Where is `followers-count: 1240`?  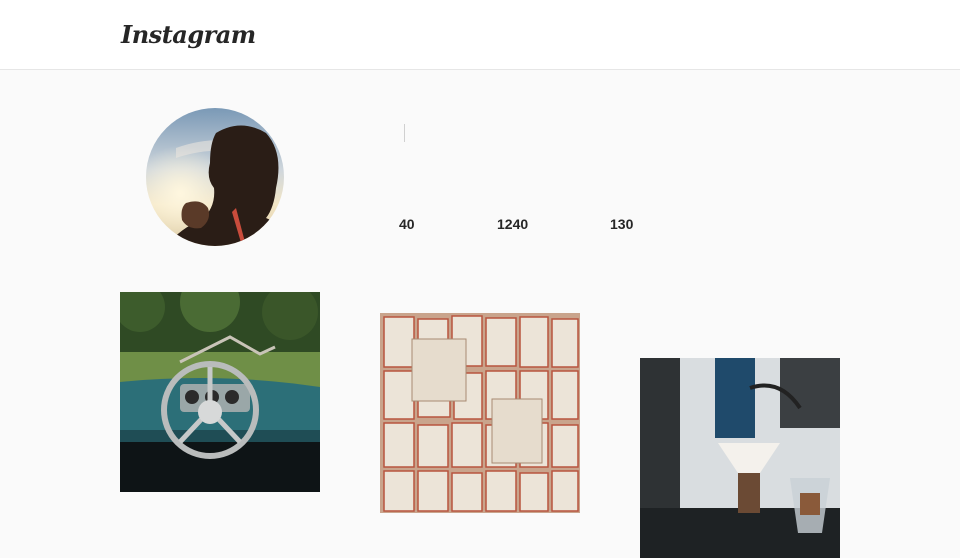 followers-count: 1240 is located at coordinates (512, 224).